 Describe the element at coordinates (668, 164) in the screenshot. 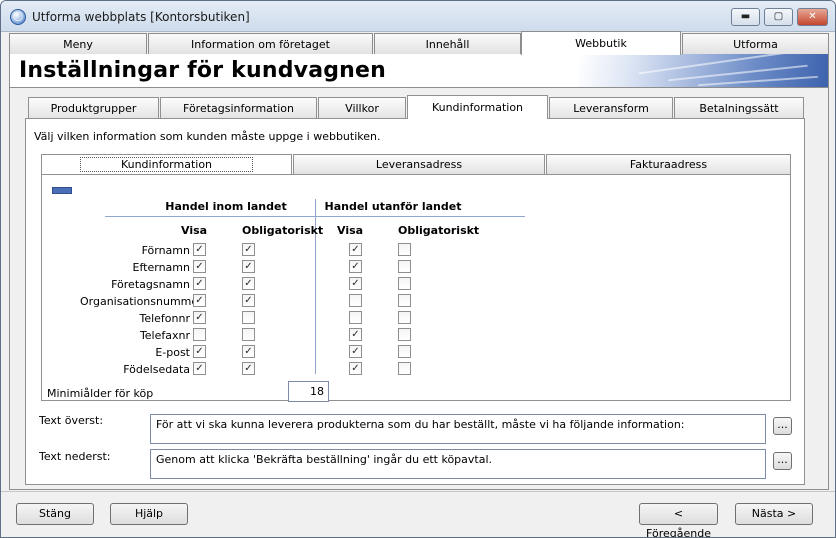

I see `innertab-fakturaadress: Fakturaadress` at that location.